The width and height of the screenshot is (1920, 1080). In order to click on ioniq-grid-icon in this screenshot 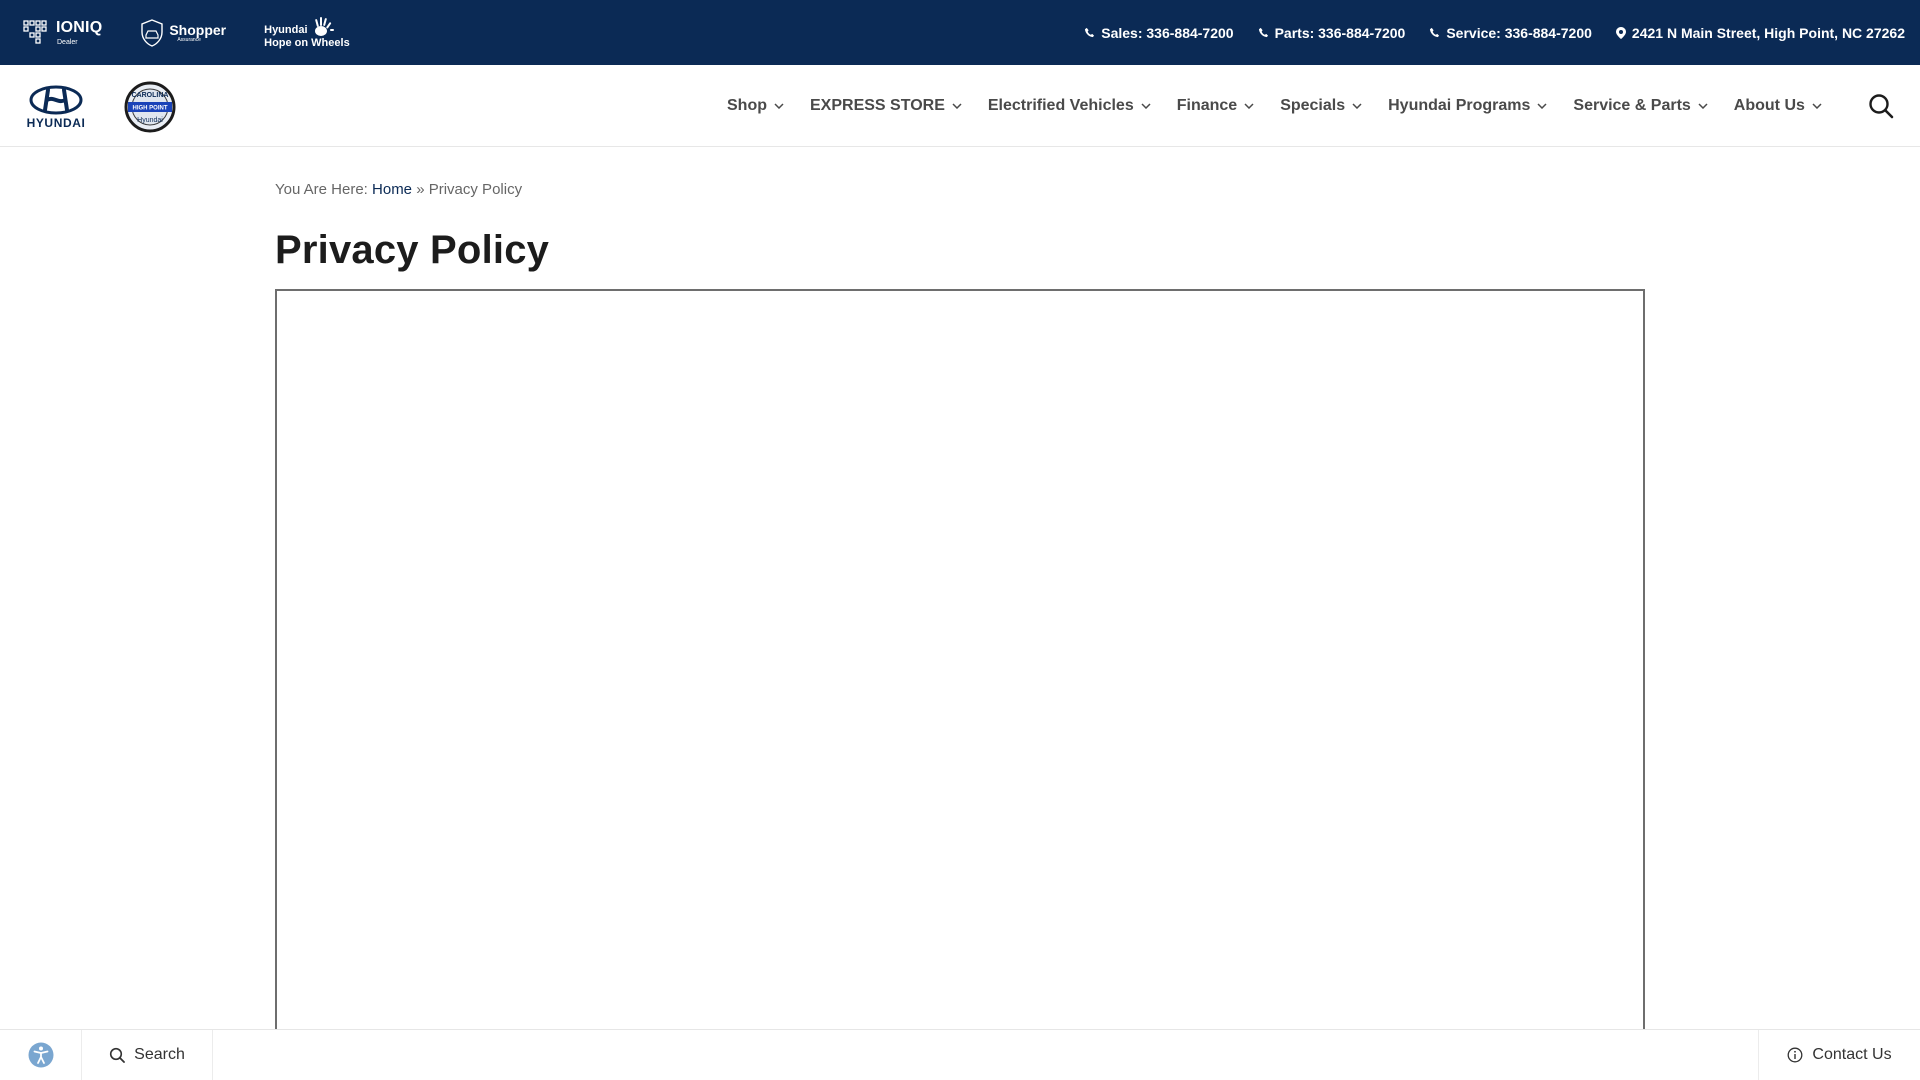, I will do `click(36, 32)`.